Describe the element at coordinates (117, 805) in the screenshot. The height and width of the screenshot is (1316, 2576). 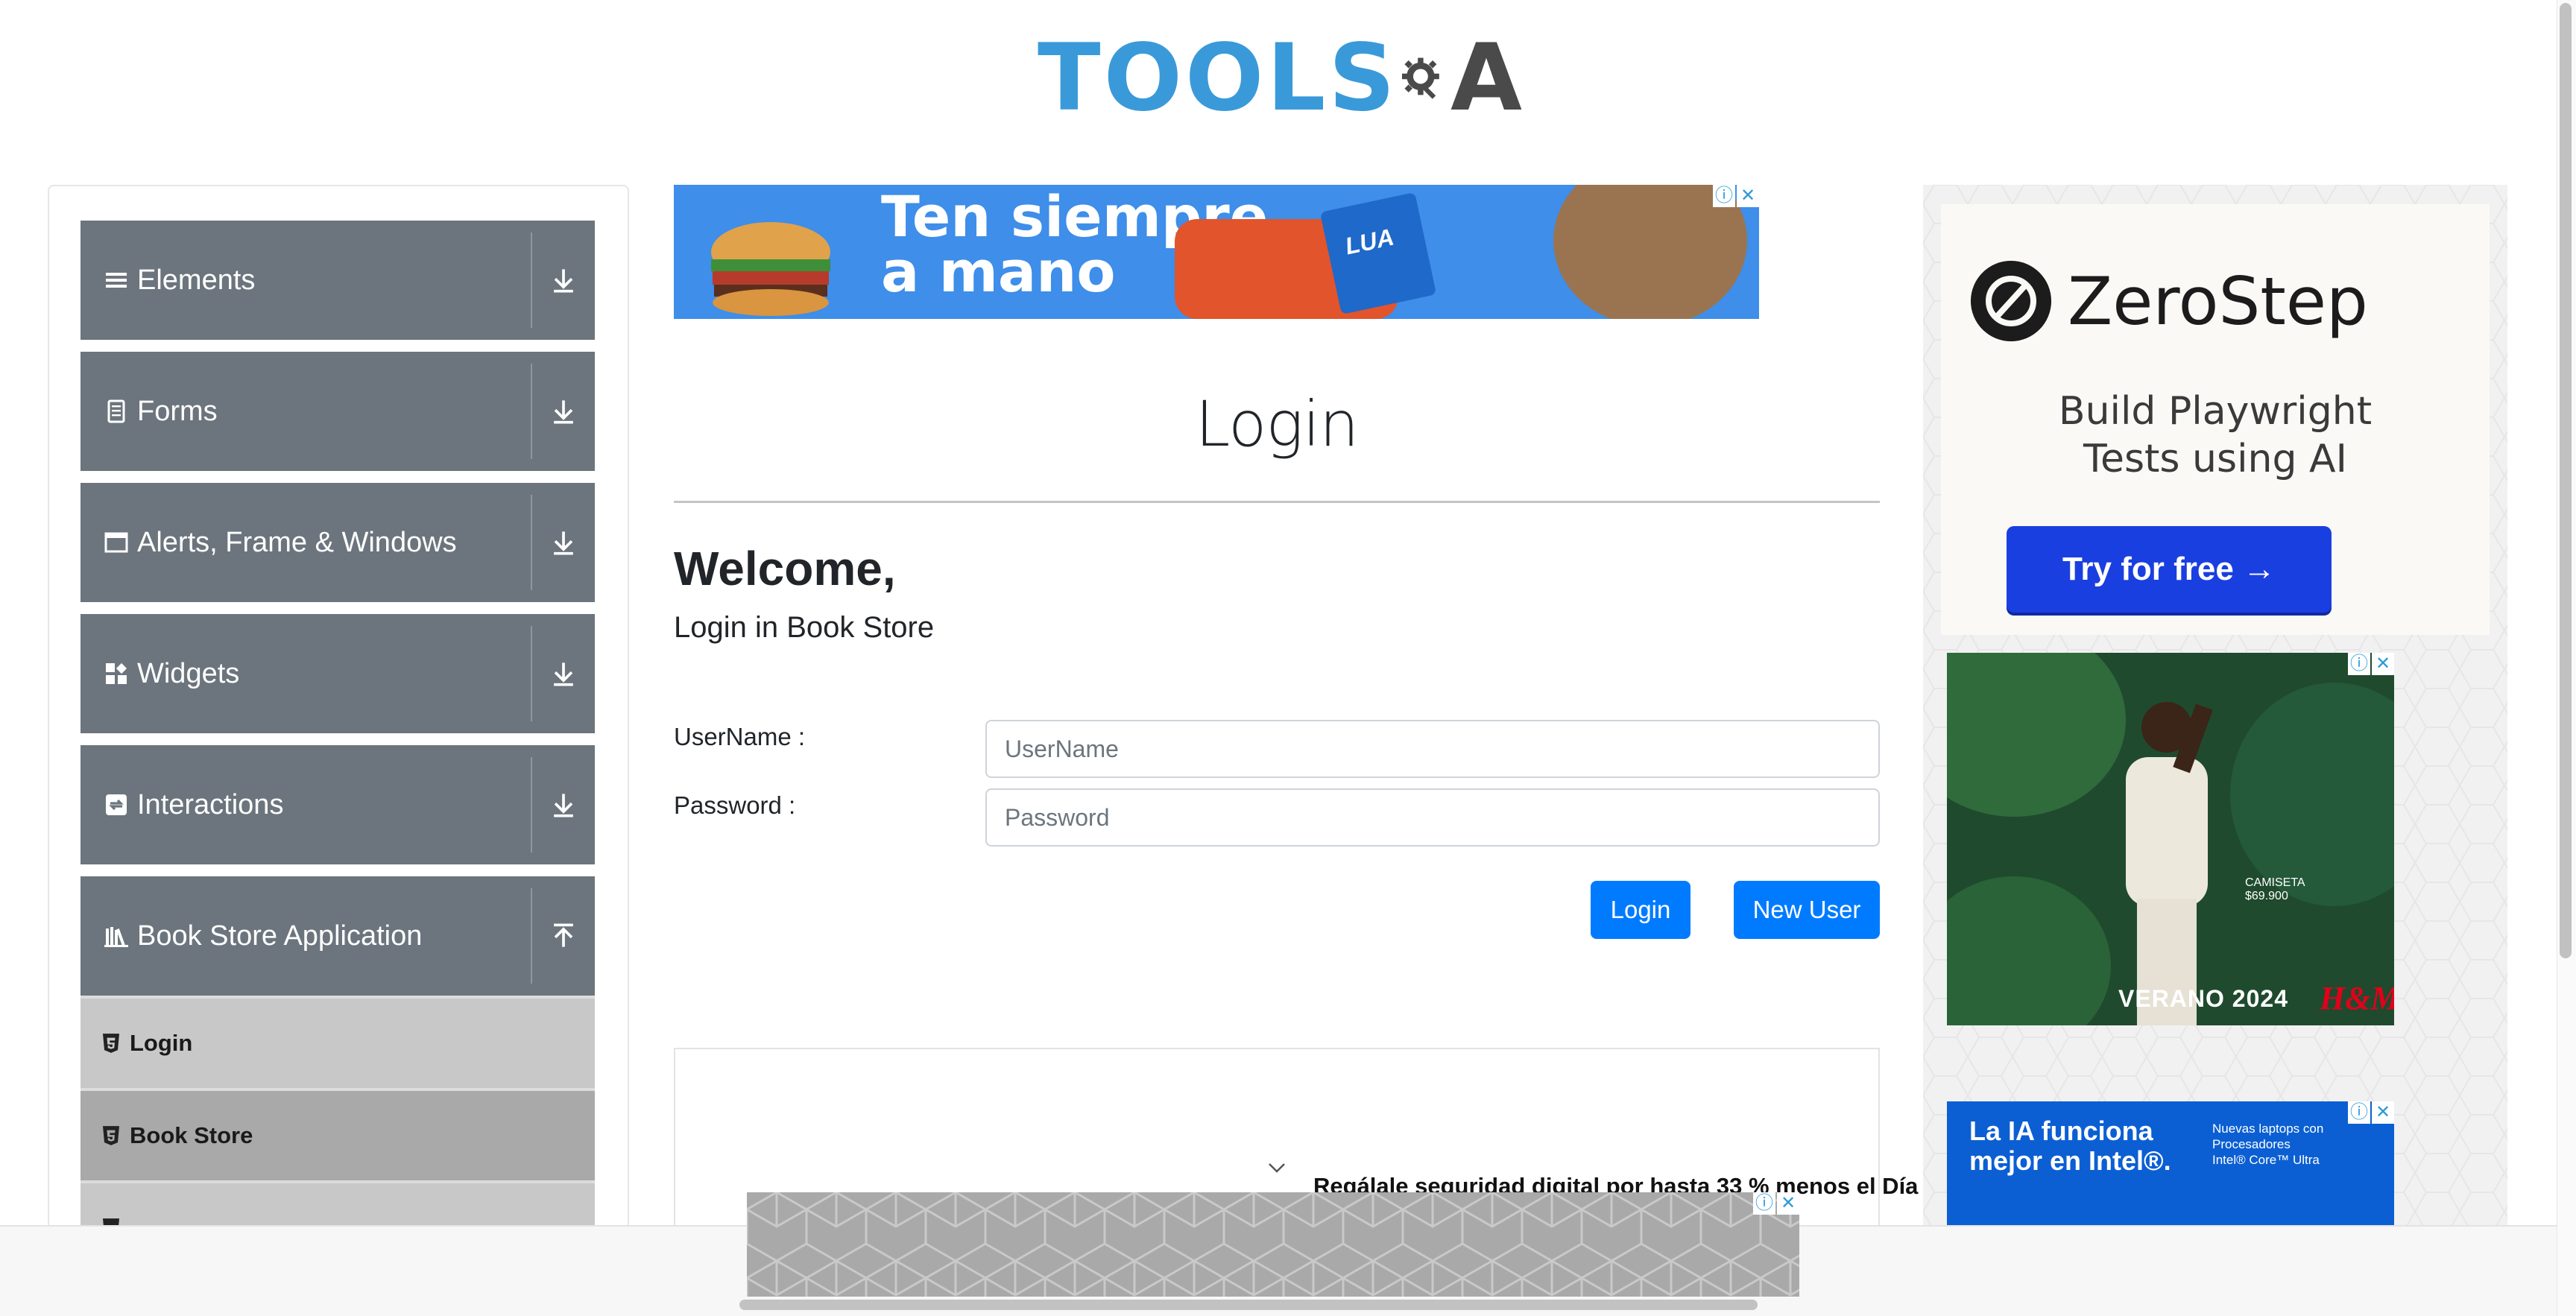
I see `interactions-icon` at that location.